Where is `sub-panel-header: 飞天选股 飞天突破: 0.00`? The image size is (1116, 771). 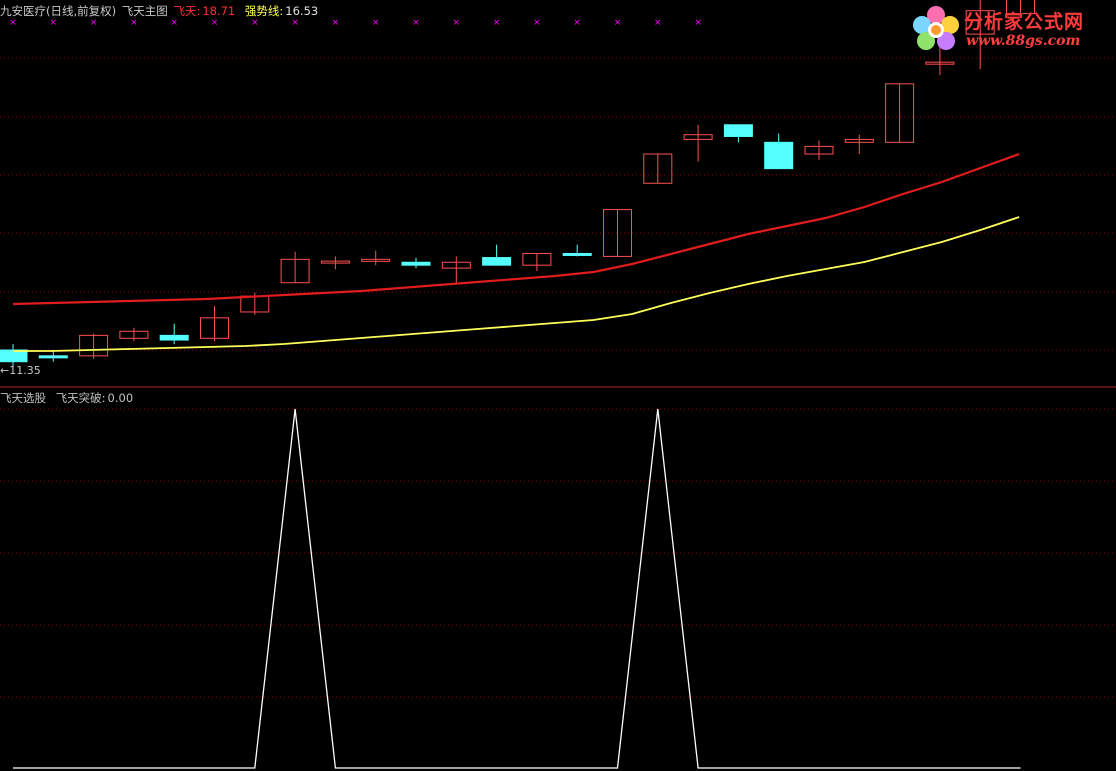
sub-panel-header: 飞天选股 飞天突破: 0.00 is located at coordinates (67, 398).